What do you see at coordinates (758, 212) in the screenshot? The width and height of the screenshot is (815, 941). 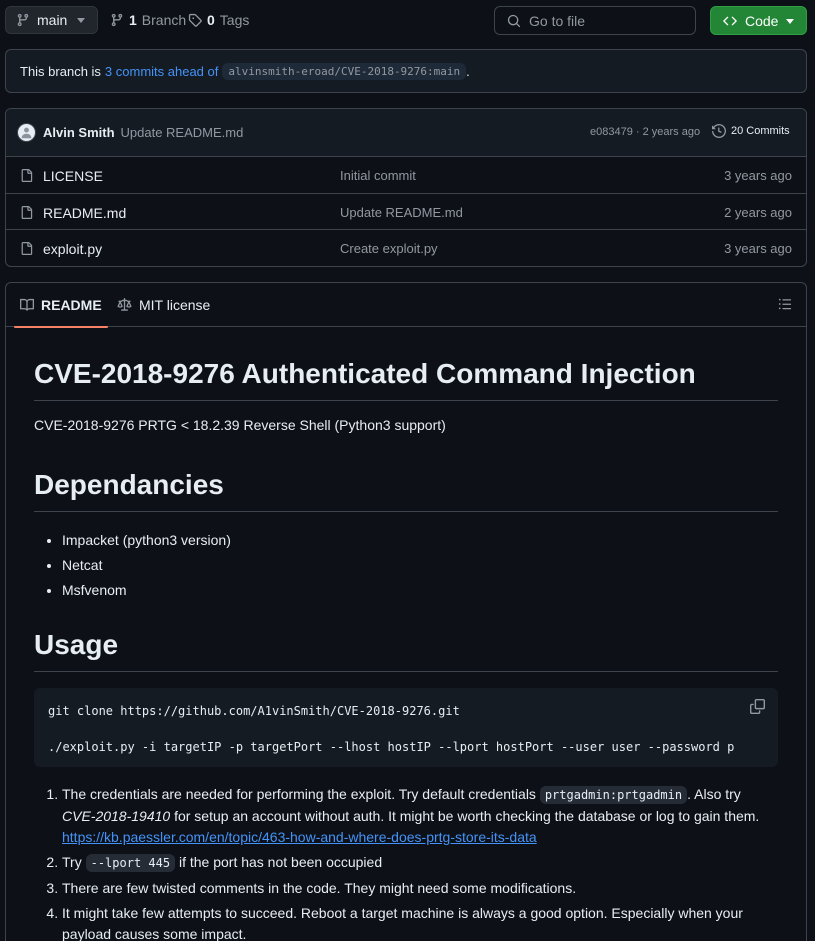 I see `file-age: 2 years ago` at bounding box center [758, 212].